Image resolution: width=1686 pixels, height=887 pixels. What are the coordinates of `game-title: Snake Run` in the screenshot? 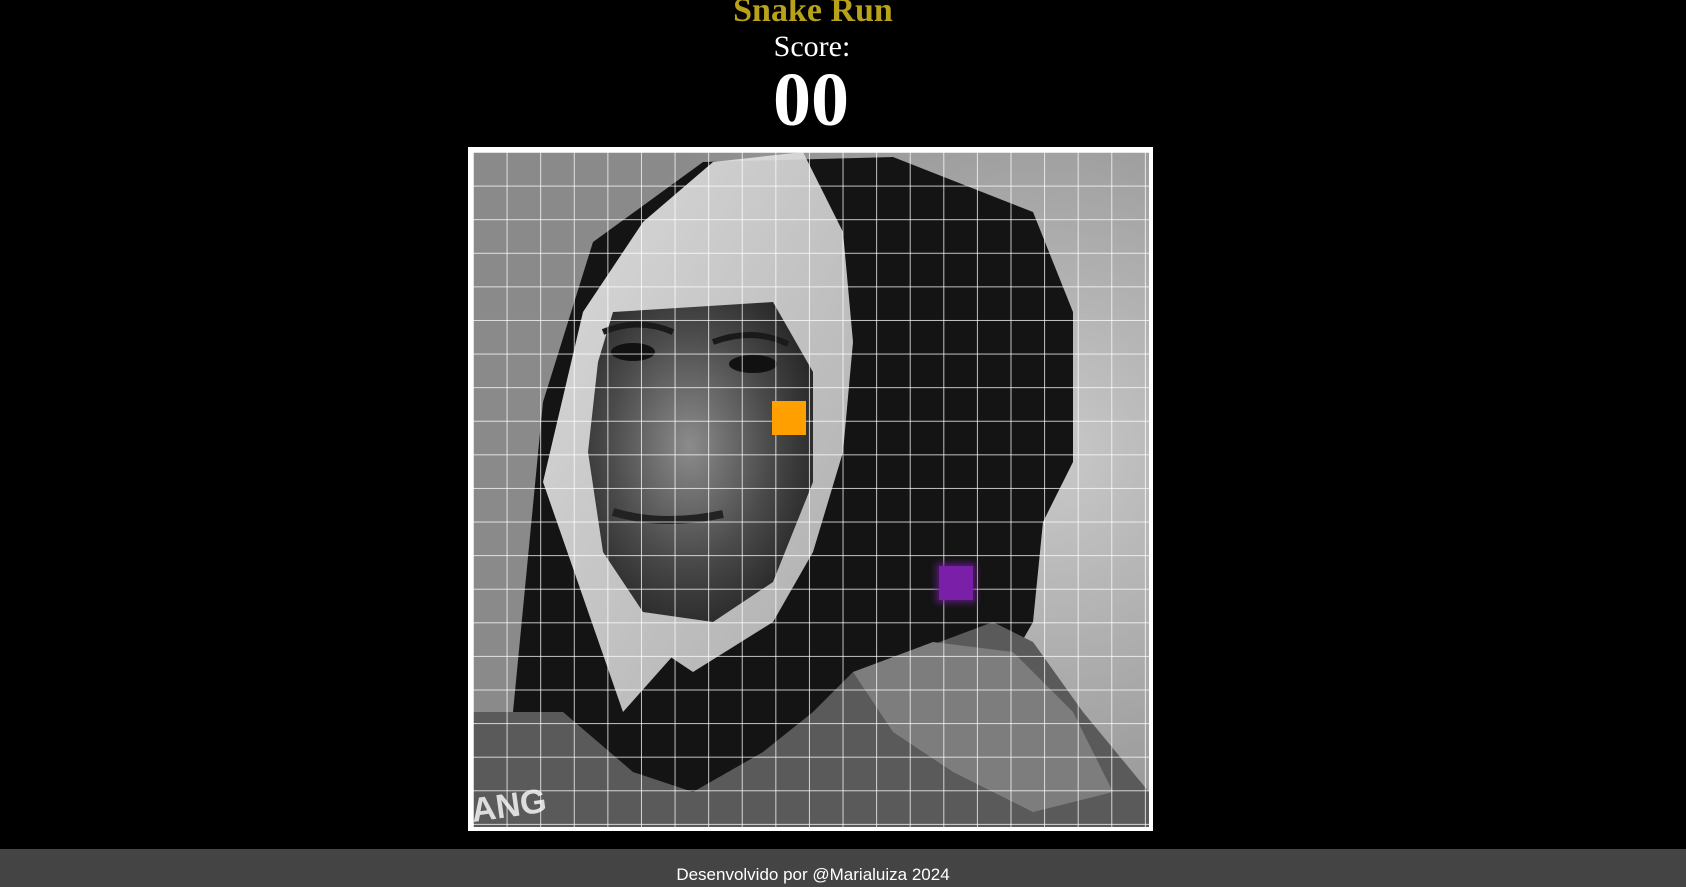 It's located at (813, 14).